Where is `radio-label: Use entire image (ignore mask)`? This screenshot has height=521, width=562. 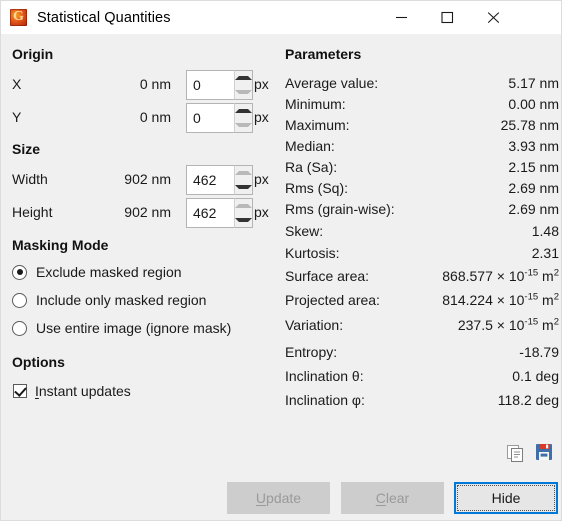
radio-label: Use entire image (ignore mask) is located at coordinates (134, 328).